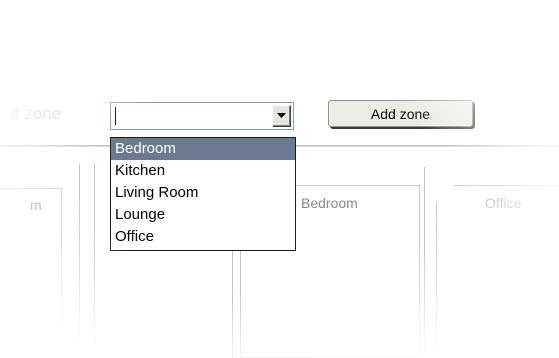 The height and width of the screenshot is (358, 559). What do you see at coordinates (202, 116) in the screenshot?
I see `zone-combobox` at bounding box center [202, 116].